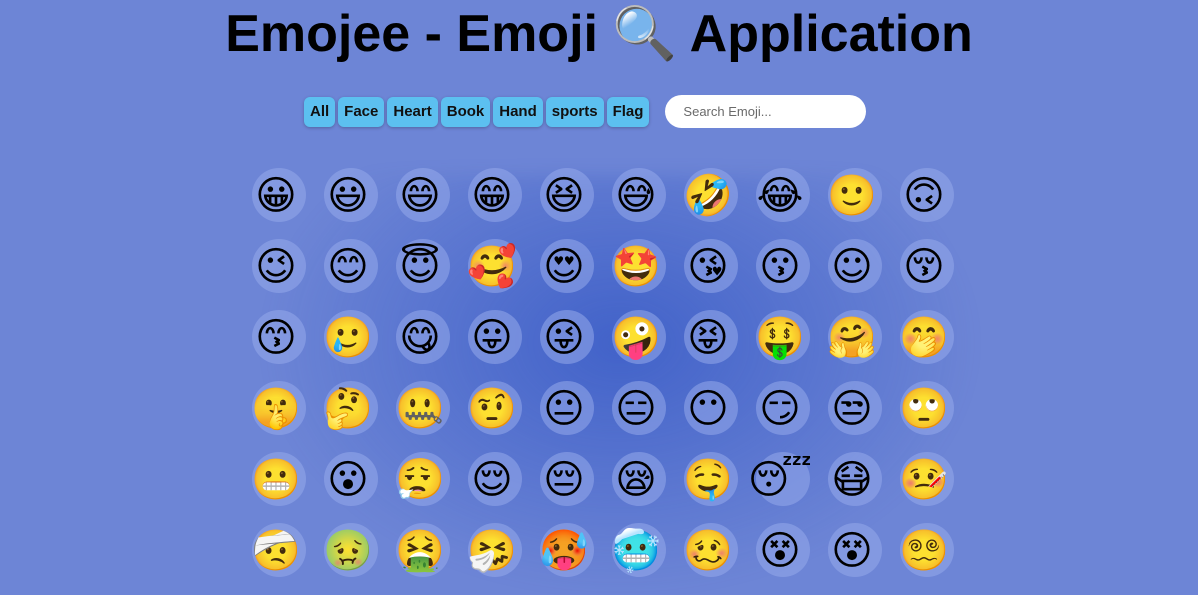 This screenshot has width=1198, height=595. I want to click on emoji-cell: 😘, so click(708, 266).